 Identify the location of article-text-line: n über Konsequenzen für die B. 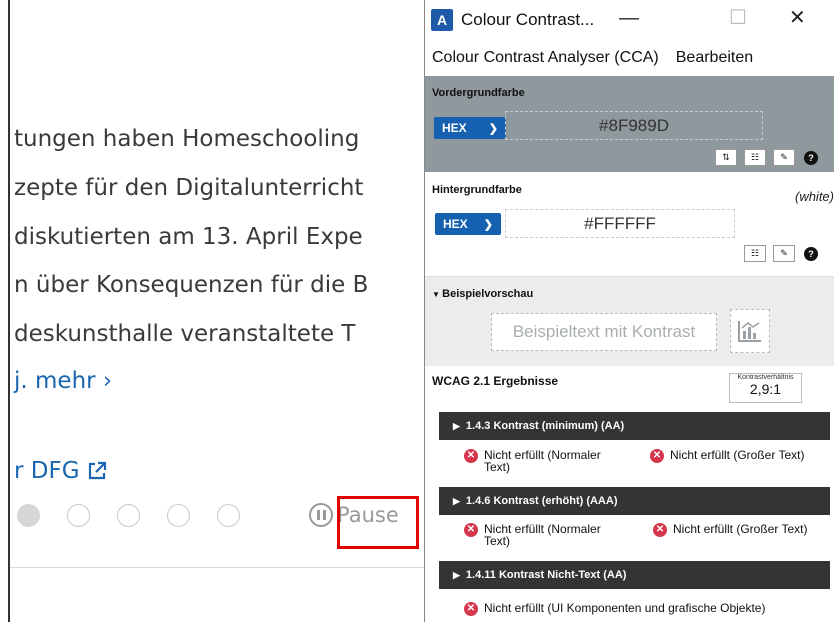
(191, 285).